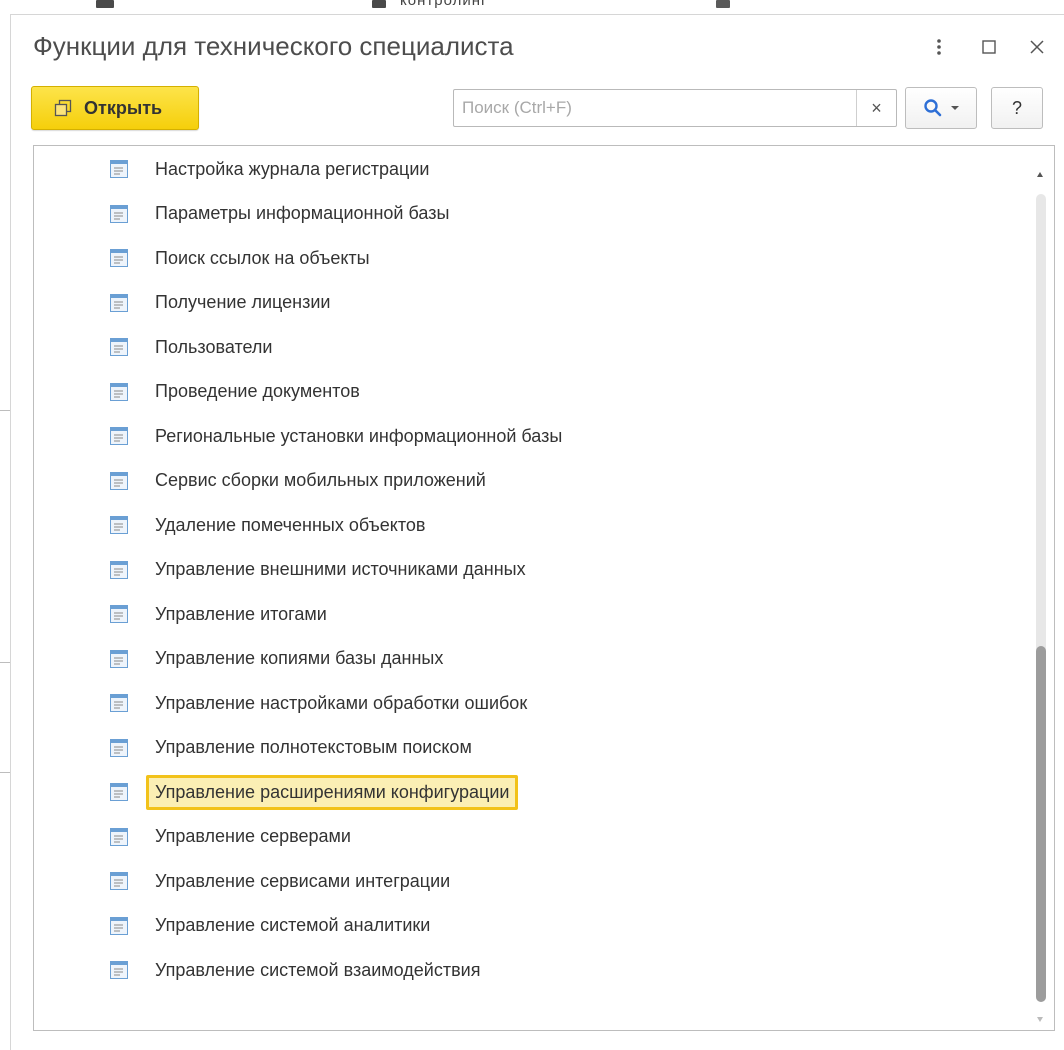 Image resolution: width=1064 pixels, height=1050 pixels. I want to click on scroll-down-arrow-icon, so click(1040, 1019).